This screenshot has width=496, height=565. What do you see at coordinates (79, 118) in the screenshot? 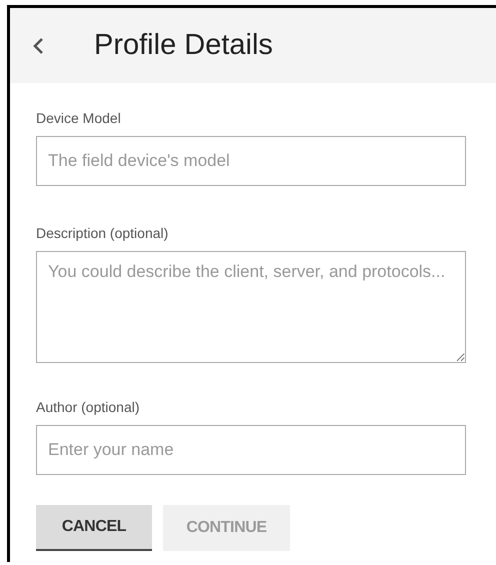
I see `field-label: Device Model` at bounding box center [79, 118].